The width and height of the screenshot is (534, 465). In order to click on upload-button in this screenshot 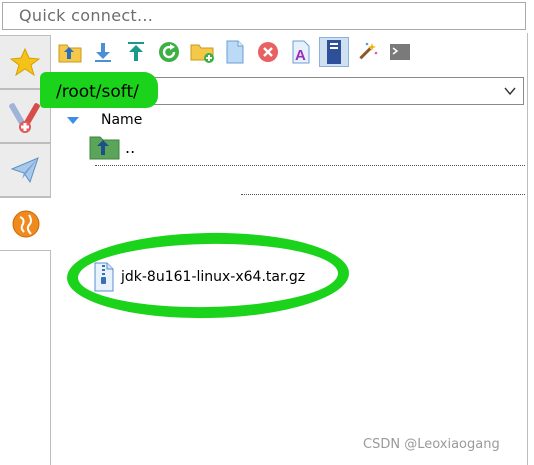, I will do `click(136, 52)`.